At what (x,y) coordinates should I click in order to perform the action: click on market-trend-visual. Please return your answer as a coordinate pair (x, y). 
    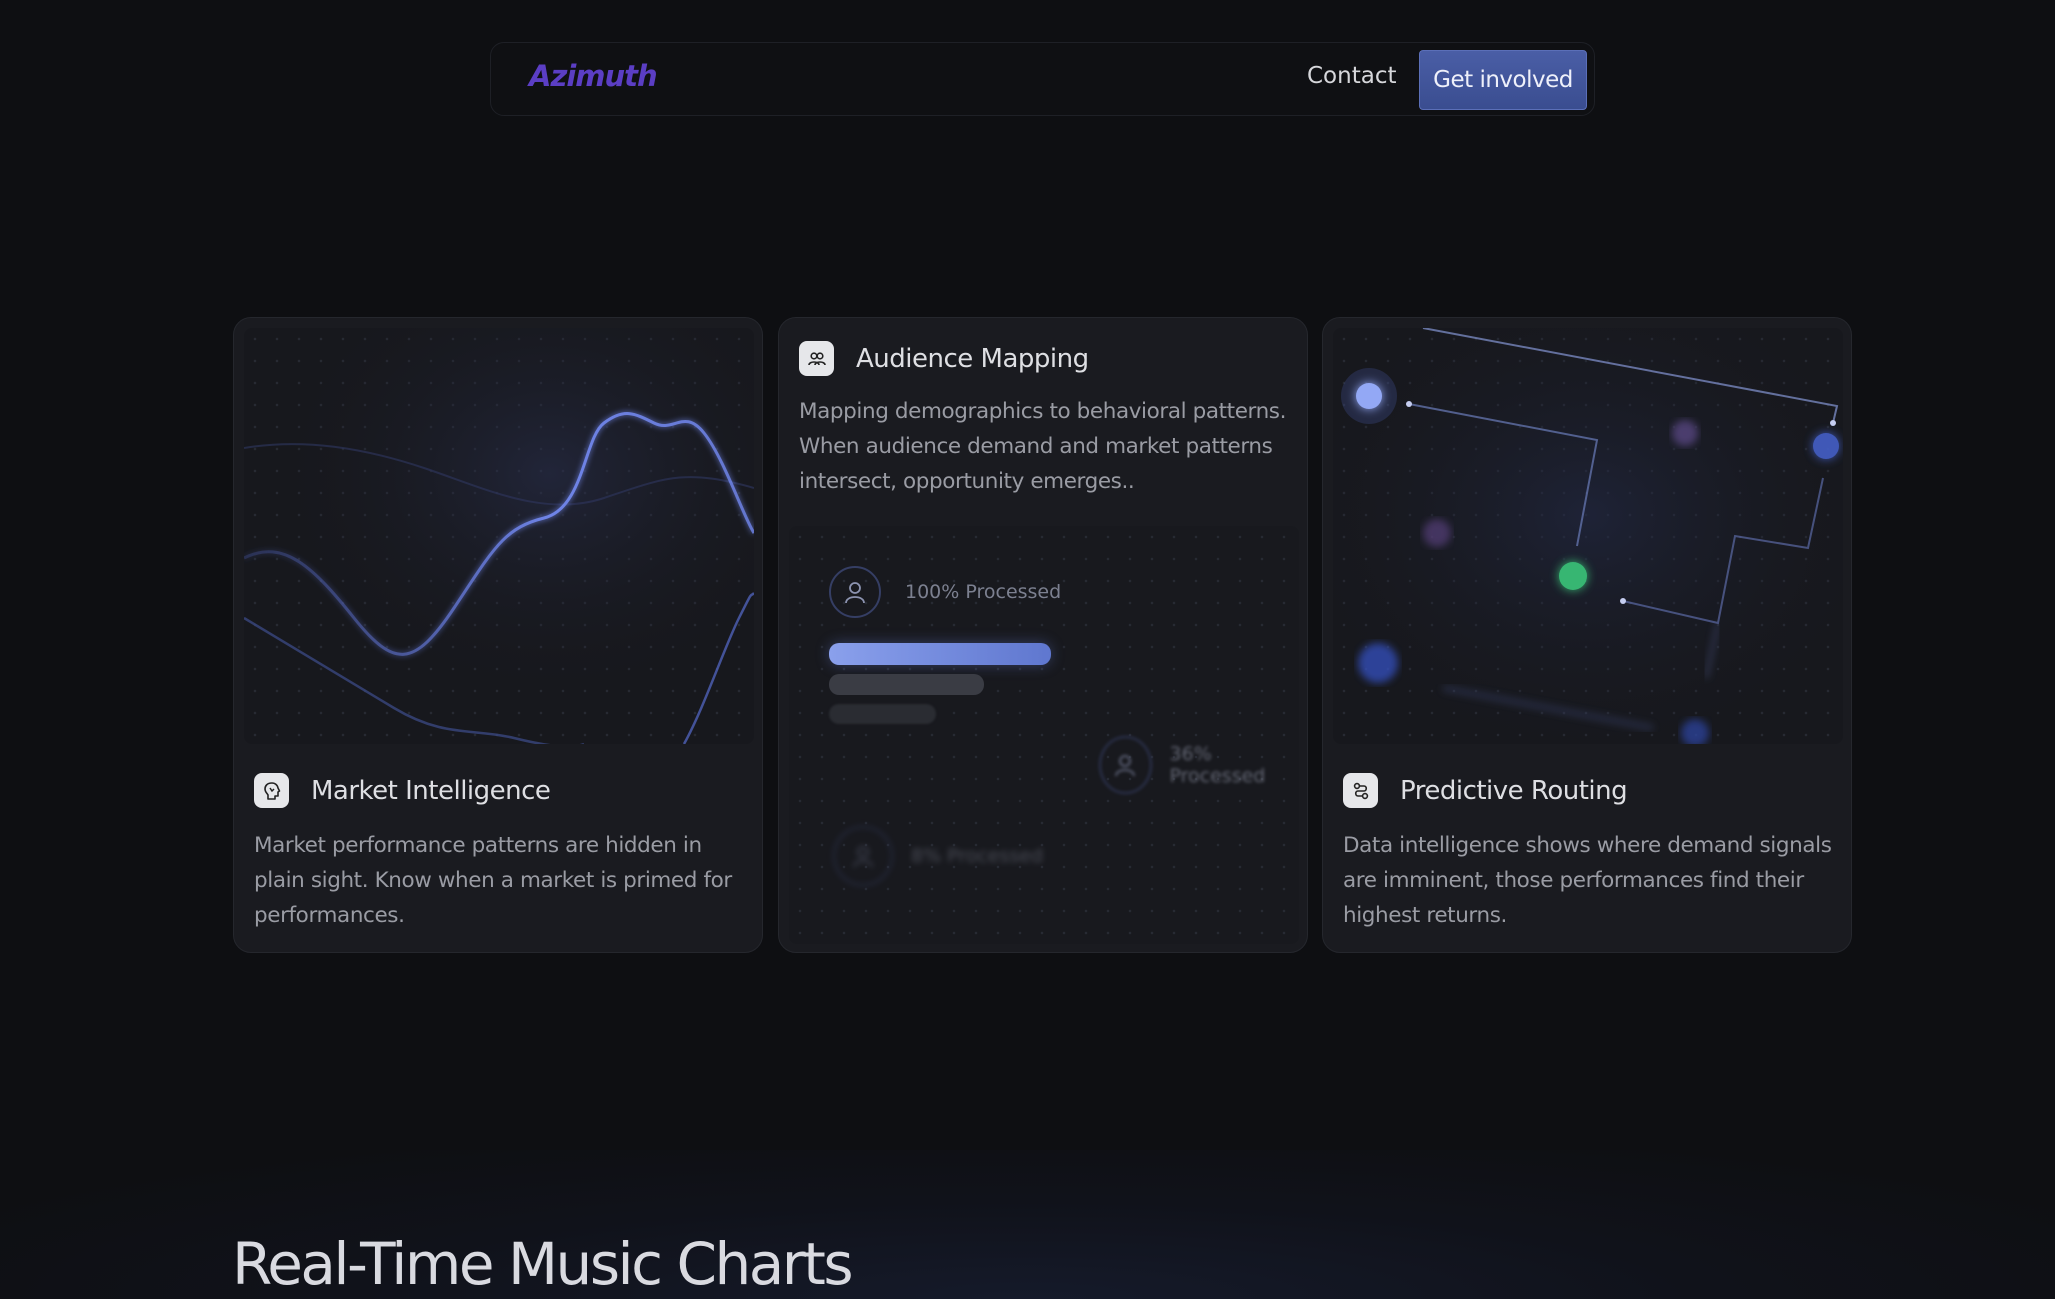
    Looking at the image, I should click on (499, 536).